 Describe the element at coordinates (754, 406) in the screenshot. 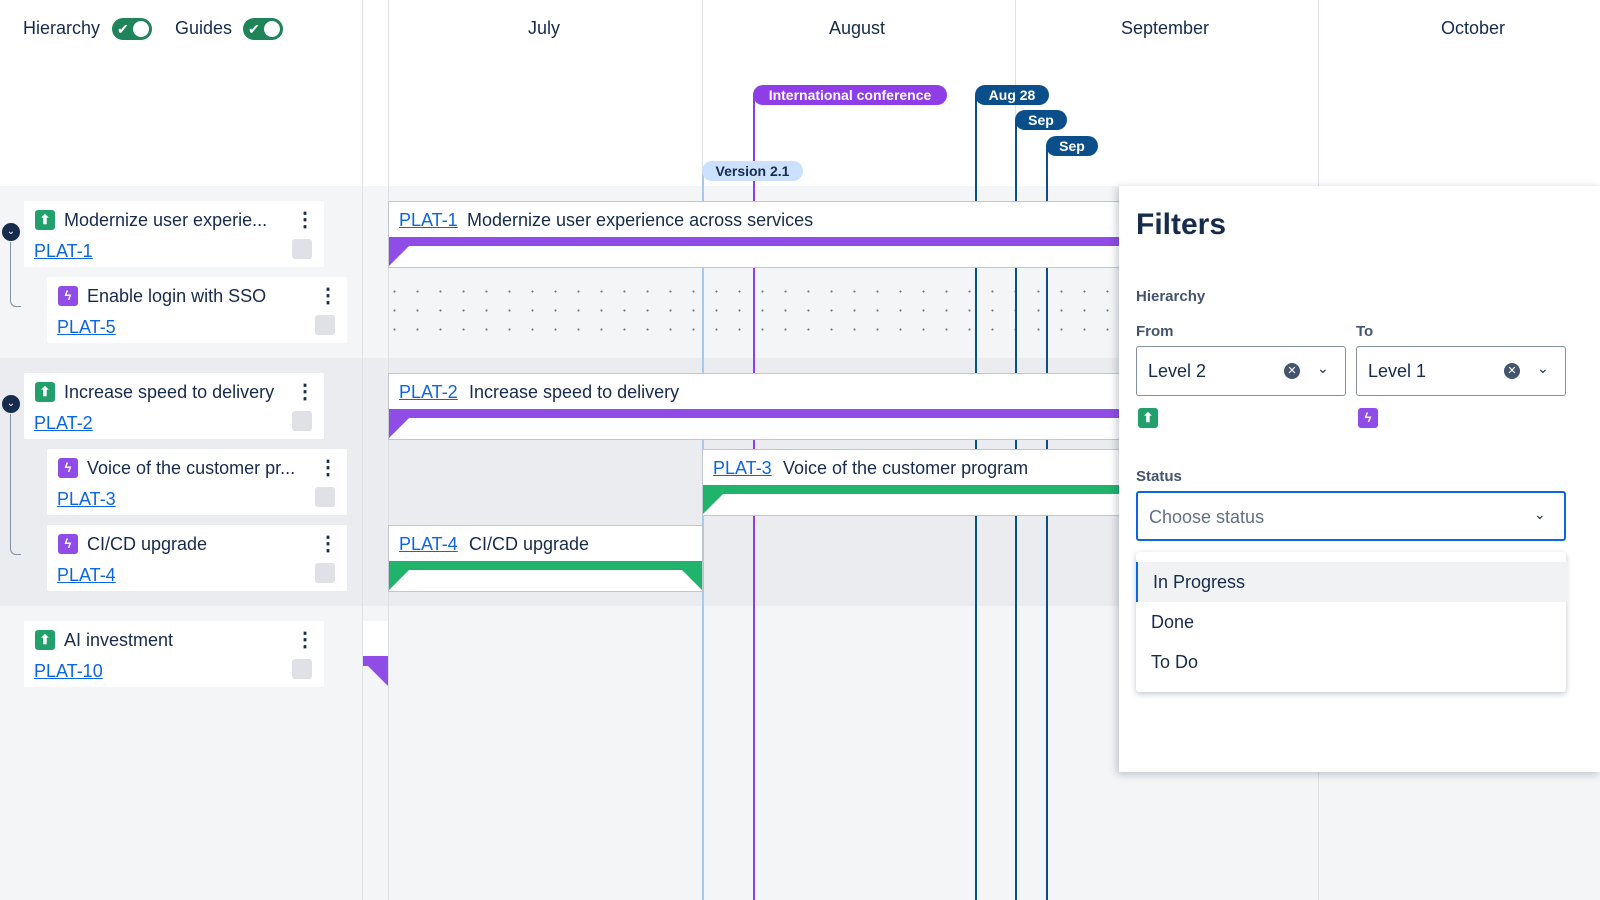

I see `timeline-bar: PLAT-2 Increase speed to delivery` at that location.